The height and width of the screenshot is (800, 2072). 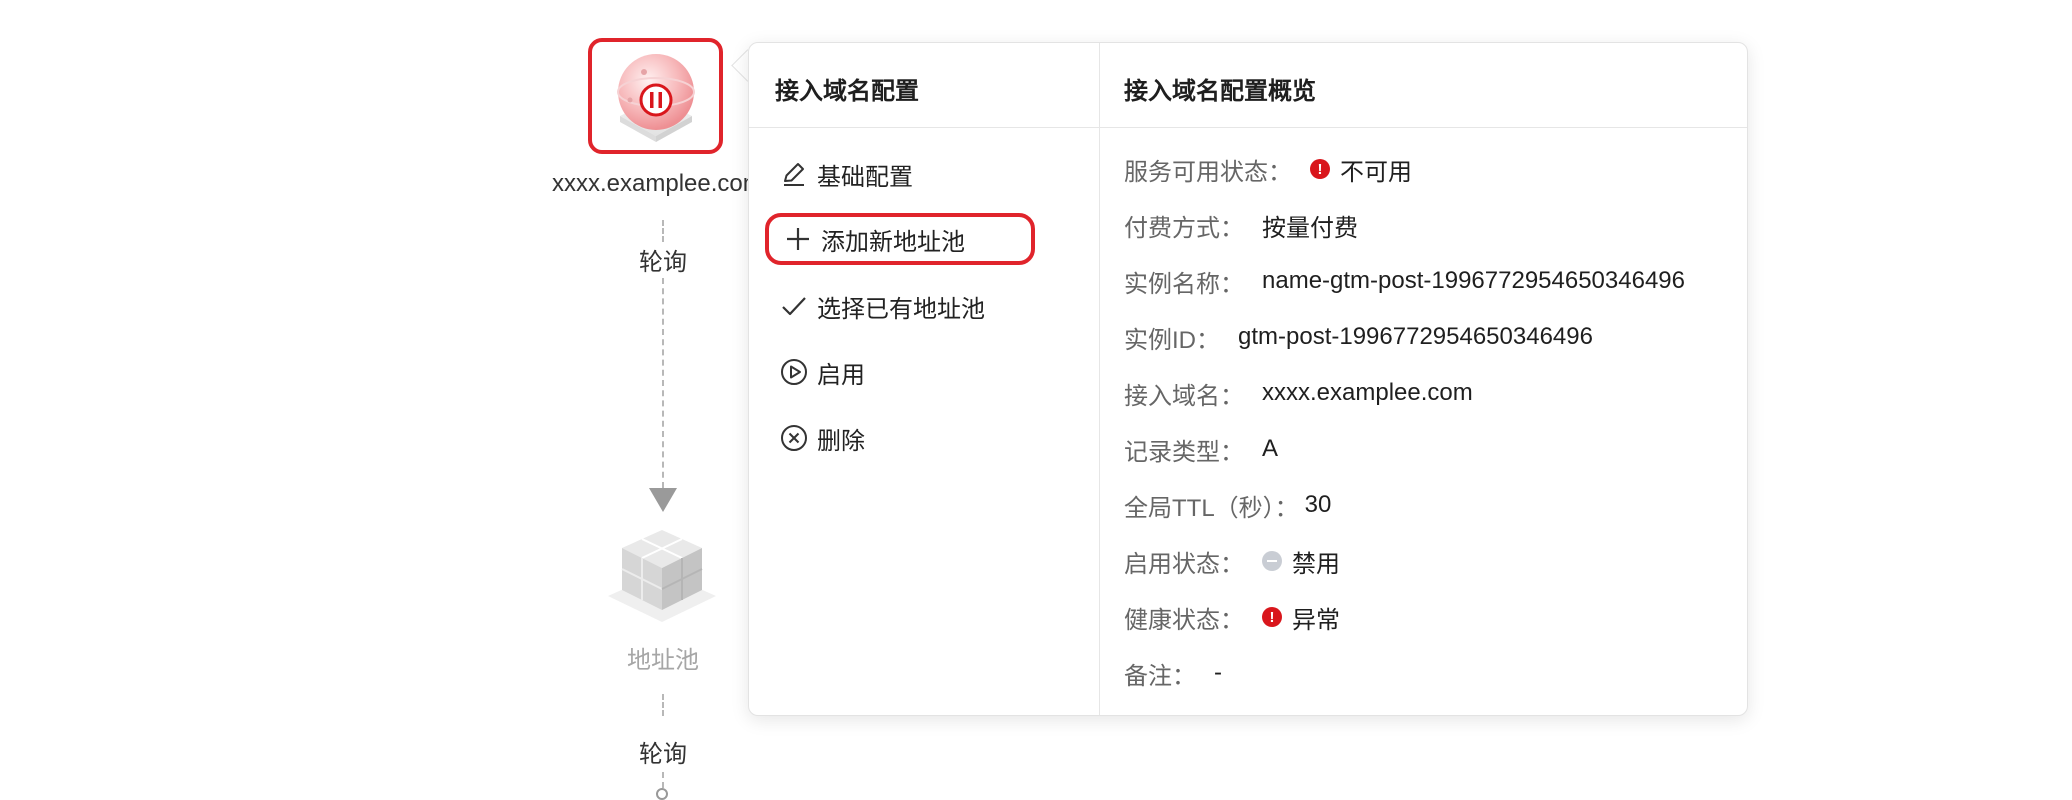 I want to click on info-value: -, so click(x=1218, y=672).